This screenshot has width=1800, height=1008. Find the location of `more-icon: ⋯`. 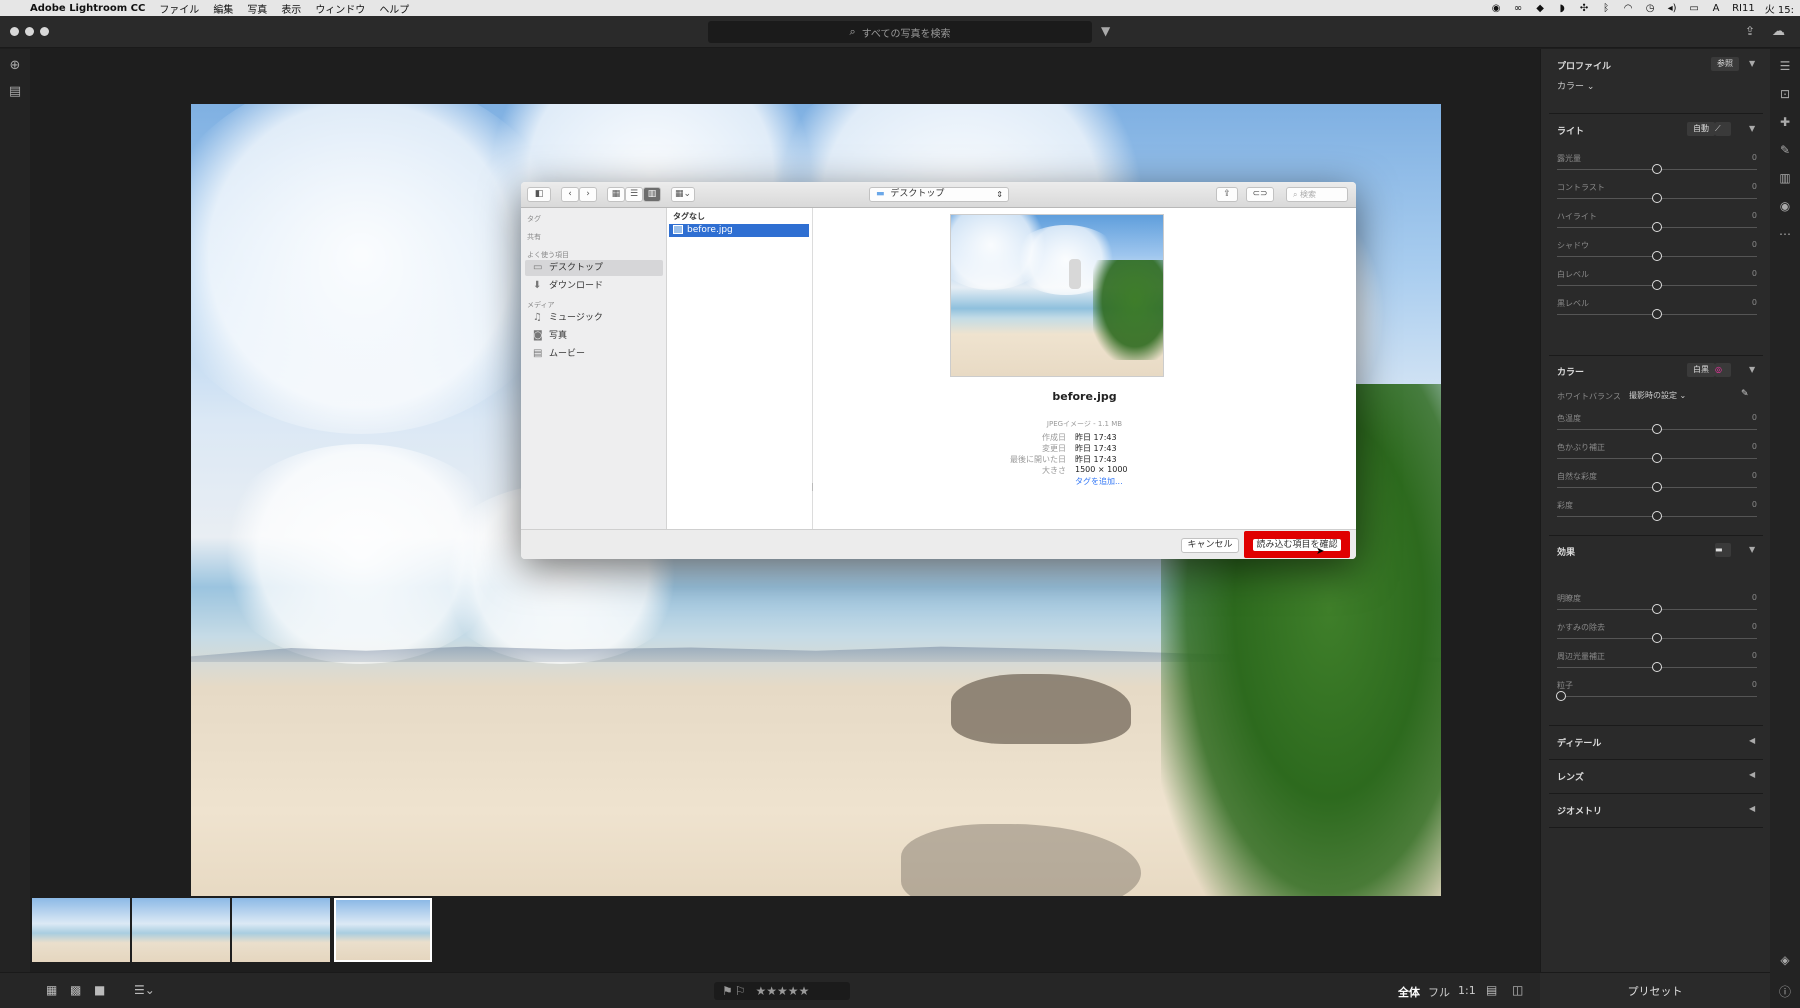

more-icon: ⋯ is located at coordinates (1785, 234).